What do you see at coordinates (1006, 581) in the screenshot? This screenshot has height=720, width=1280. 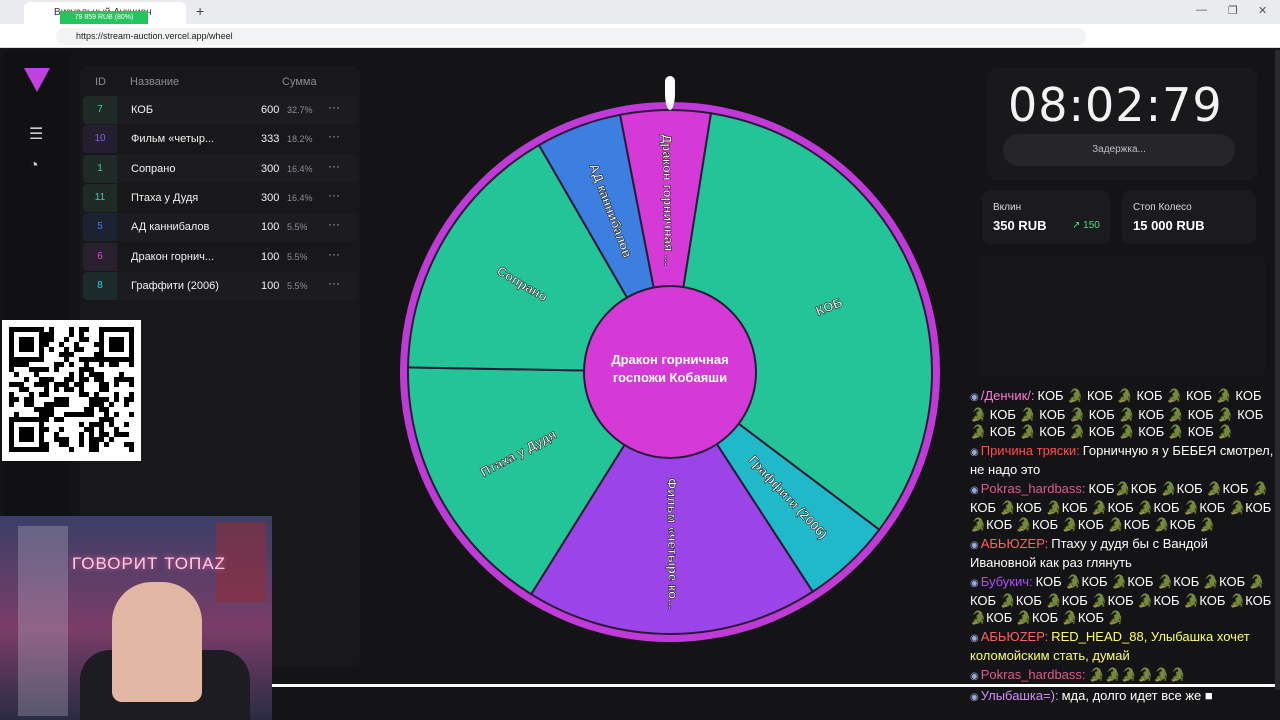 I see `chat-username: Бубукич:` at bounding box center [1006, 581].